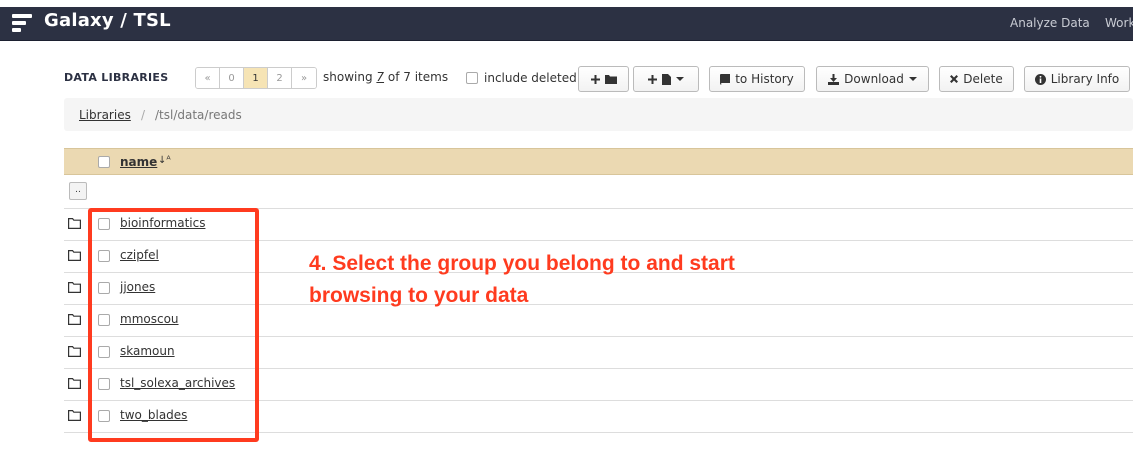 Image resolution: width=1133 pixels, height=456 pixels. I want to click on pager-page-0: 0, so click(232, 78).